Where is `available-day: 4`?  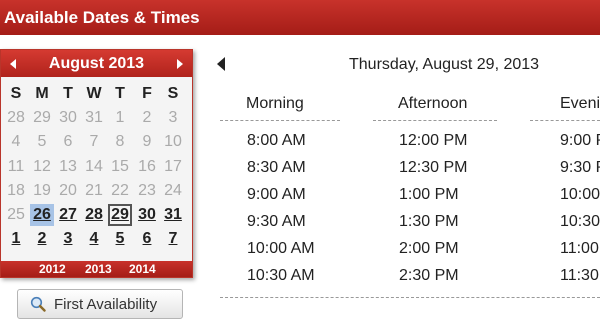
available-day: 4 is located at coordinates (94, 239).